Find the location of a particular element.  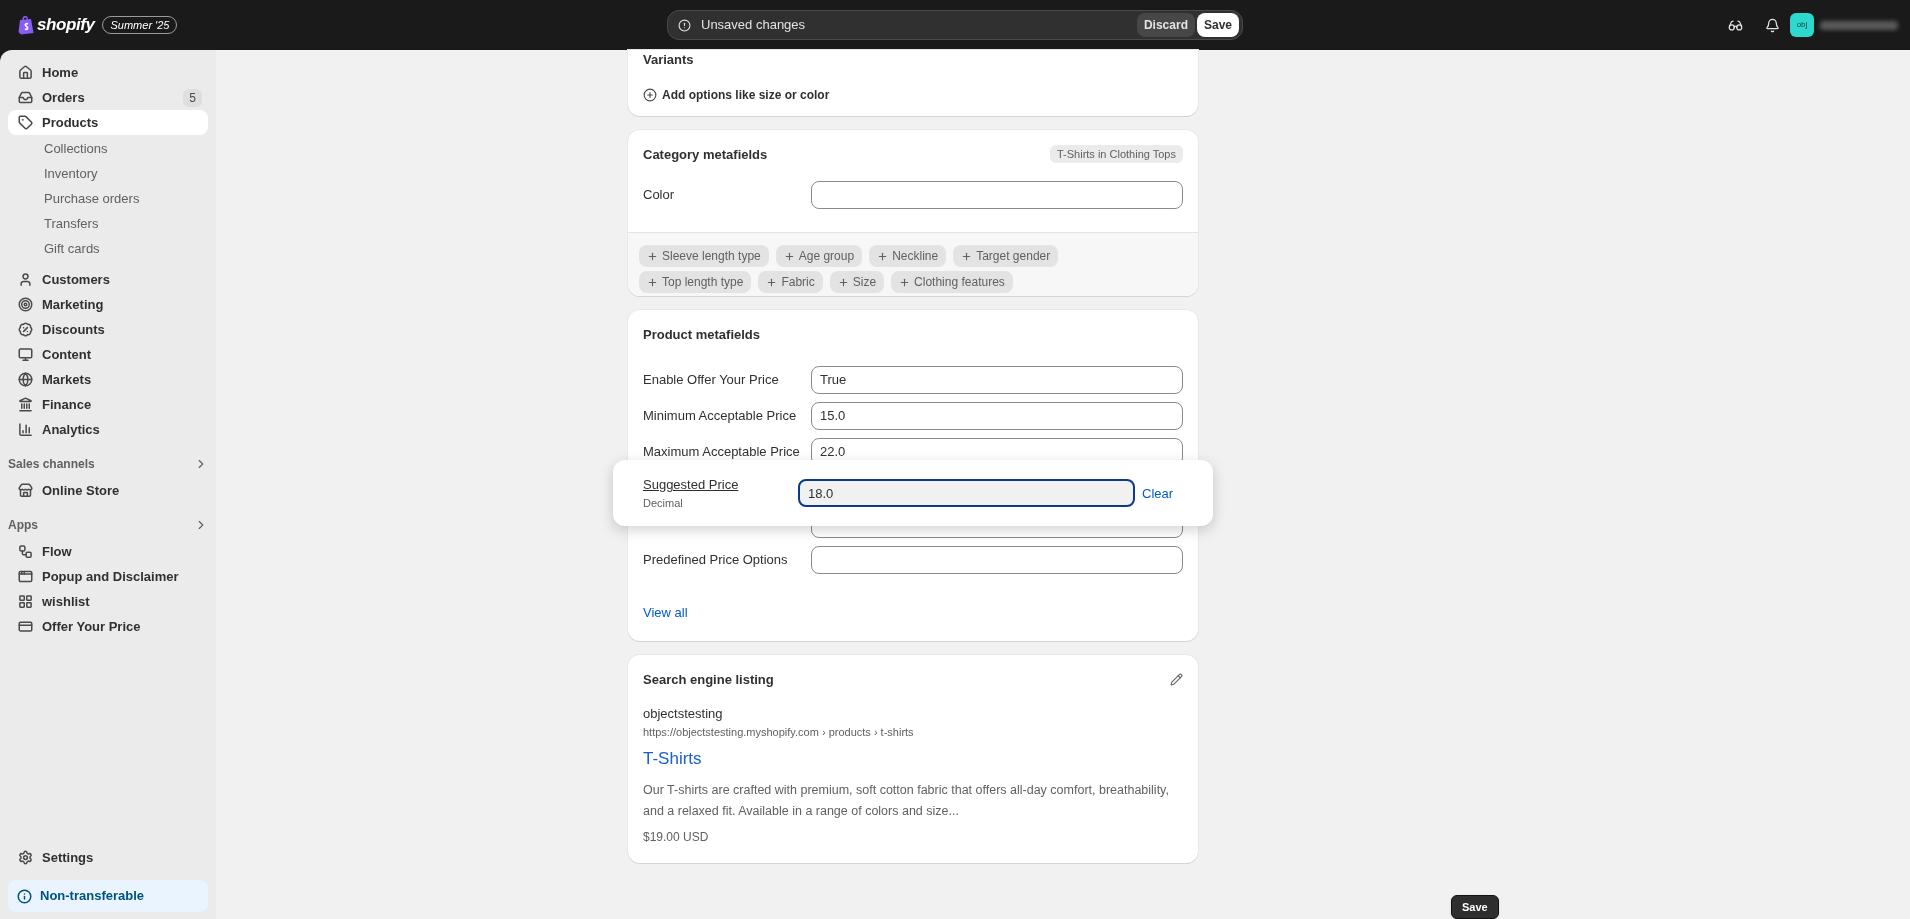

person-icon is located at coordinates (25, 279).